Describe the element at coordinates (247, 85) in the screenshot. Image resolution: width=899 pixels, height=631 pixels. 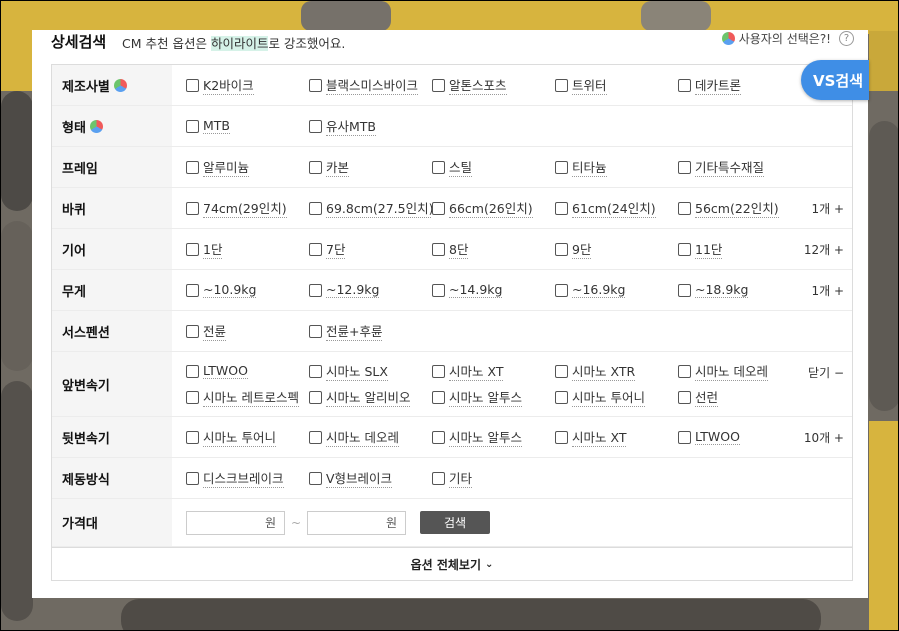
I see `filter-option: K2바이크` at that location.